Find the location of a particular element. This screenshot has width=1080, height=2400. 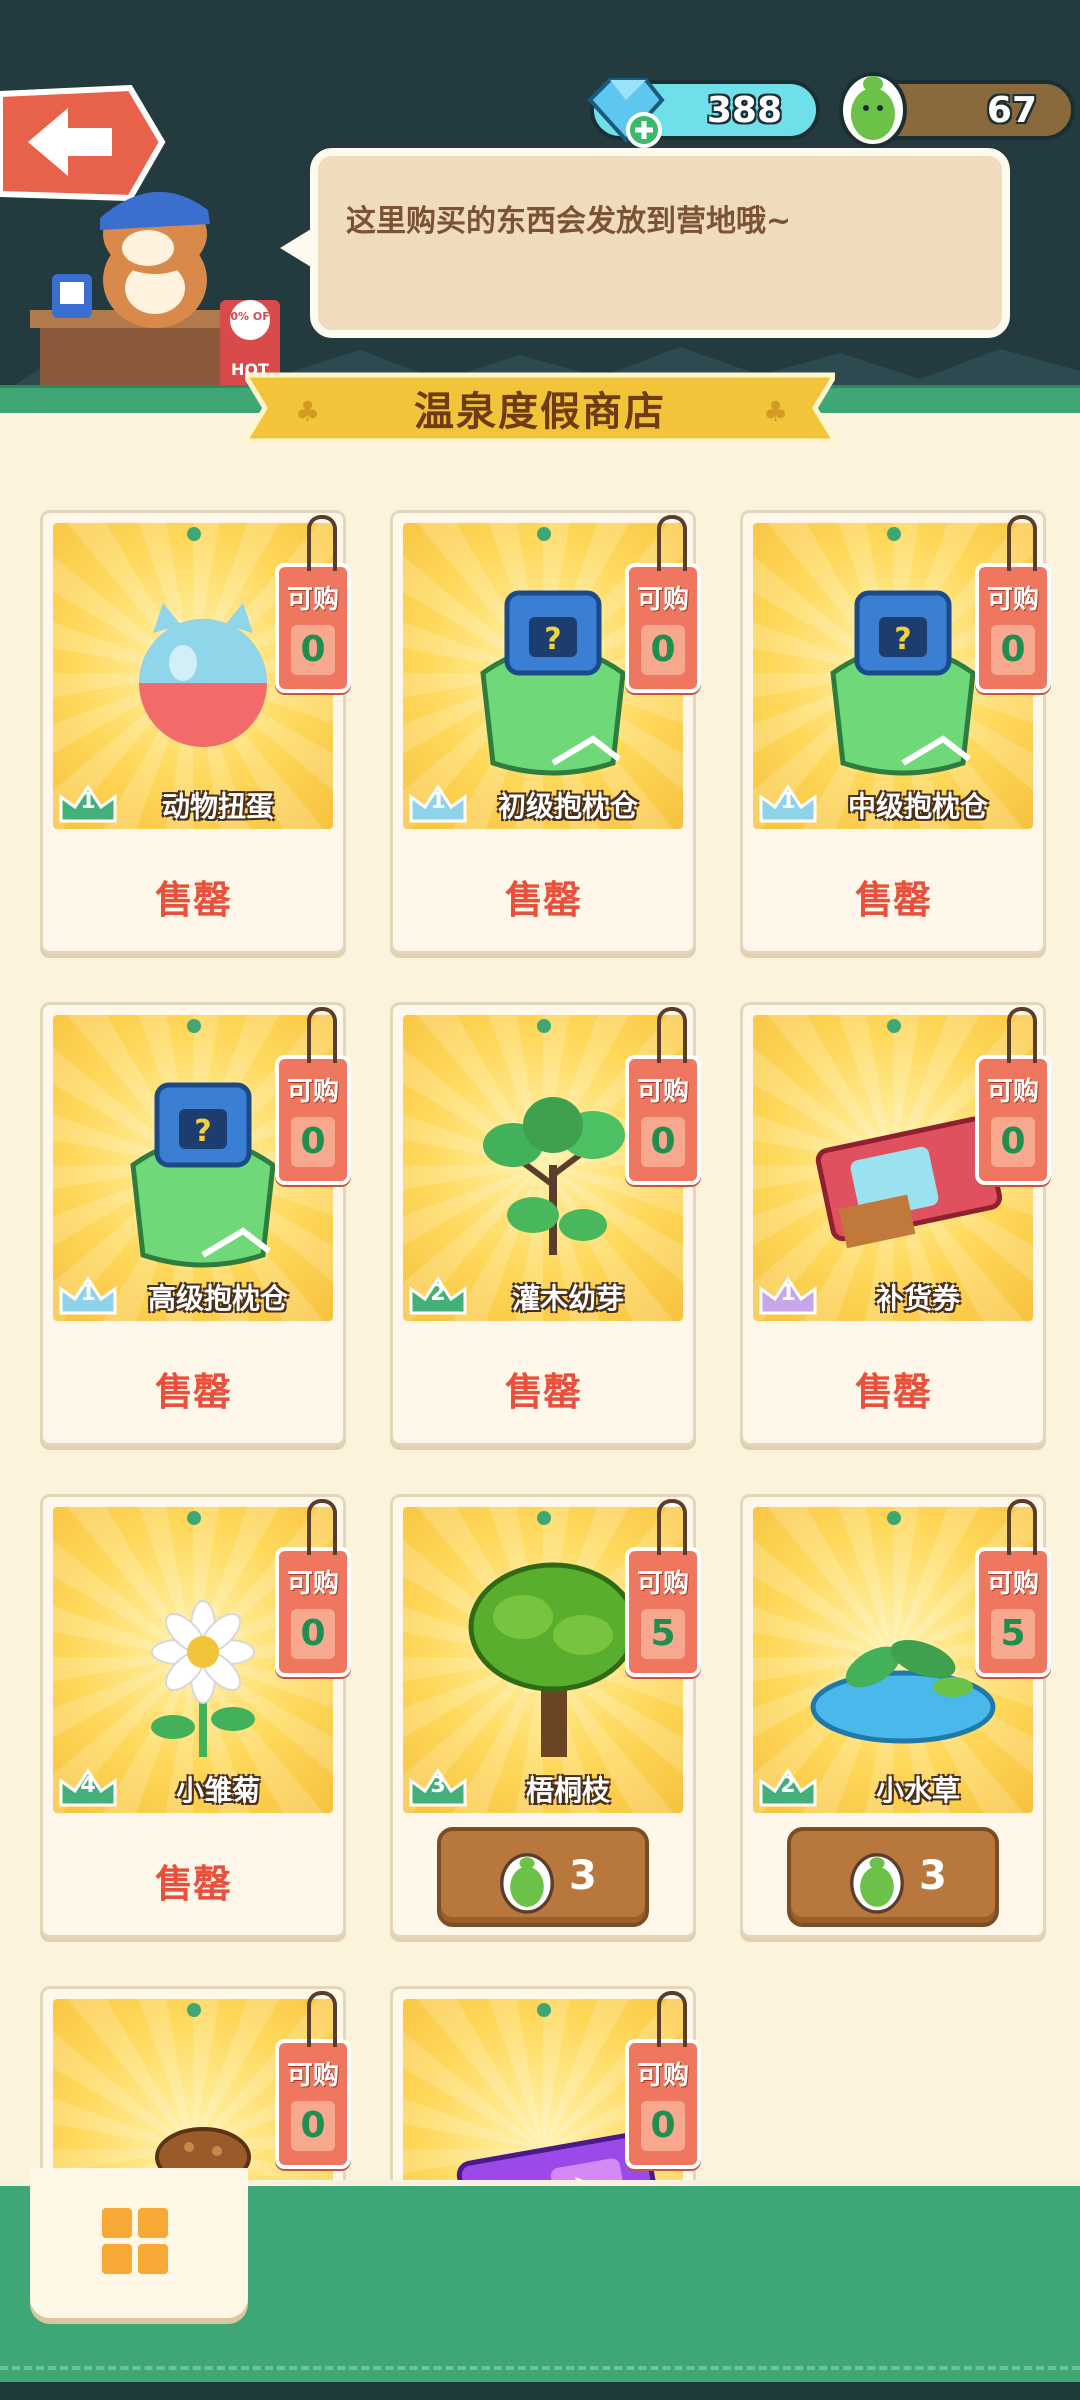

dashed-stitch is located at coordinates (540, 2368).